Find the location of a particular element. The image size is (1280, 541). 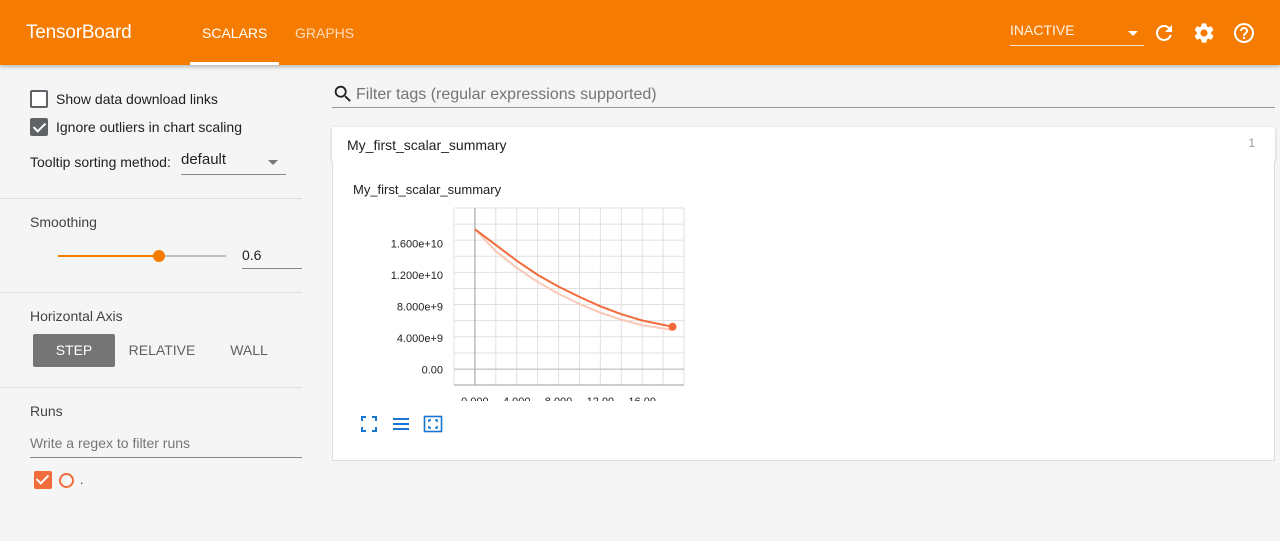

y-tick-label: 4.000e+9 is located at coordinates (420, 339).